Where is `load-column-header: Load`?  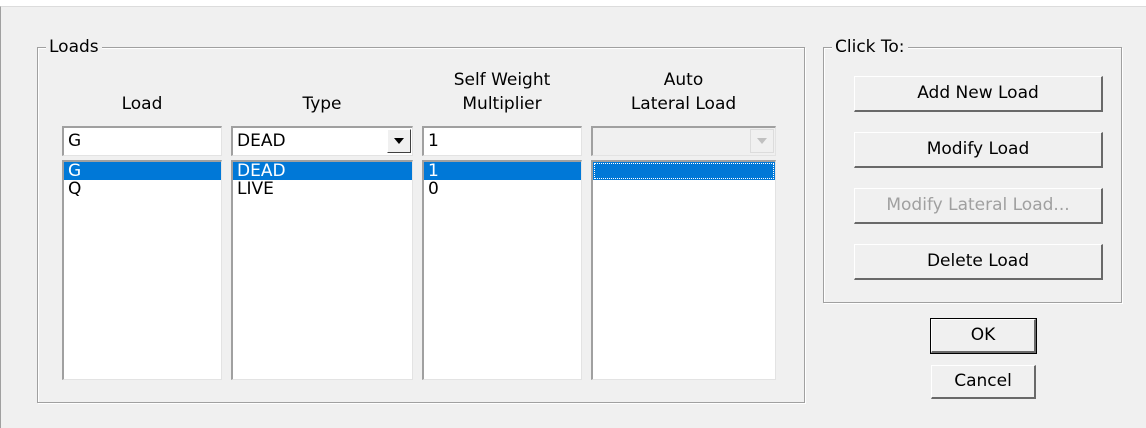
load-column-header: Load is located at coordinates (142, 104).